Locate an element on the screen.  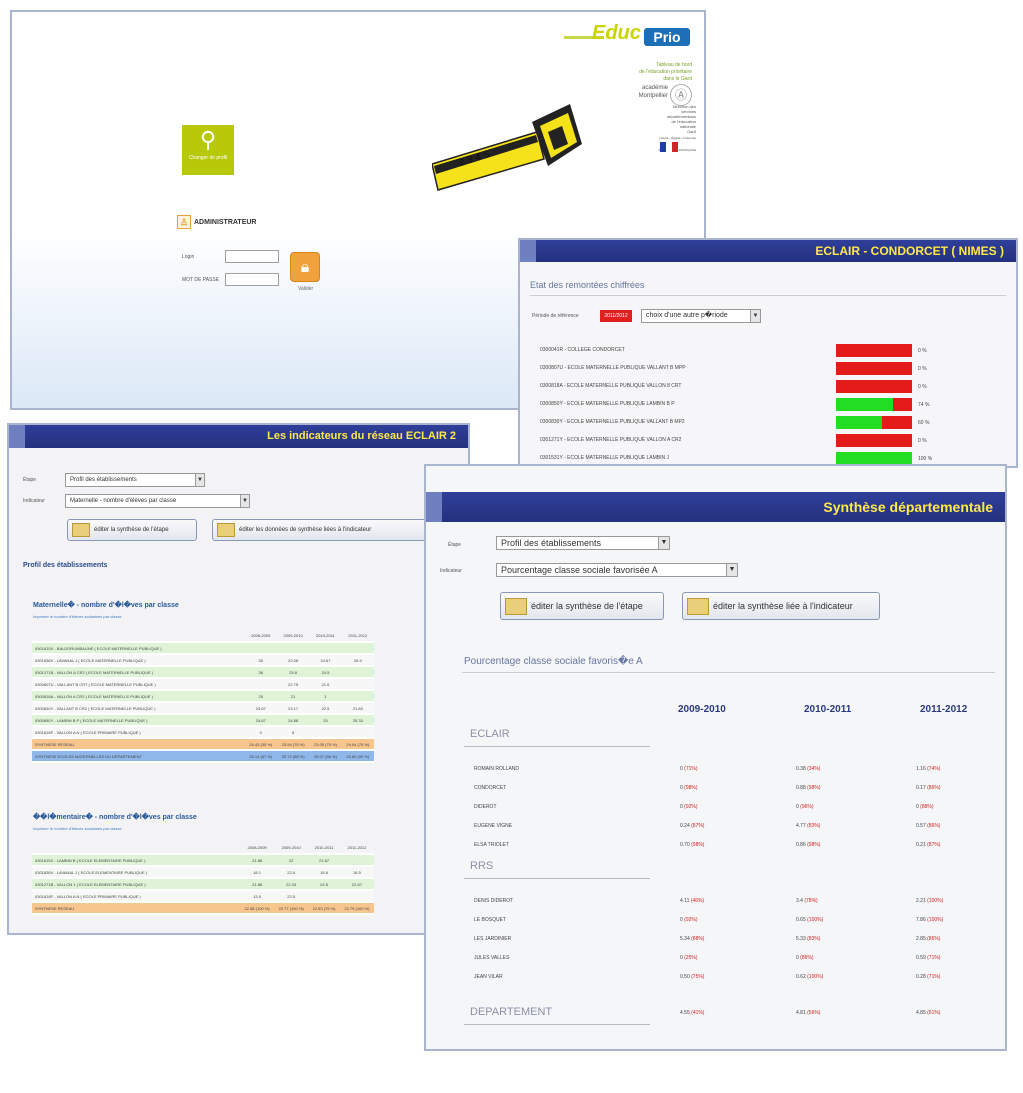
value-number: 0.24 is located at coordinates (686, 826).